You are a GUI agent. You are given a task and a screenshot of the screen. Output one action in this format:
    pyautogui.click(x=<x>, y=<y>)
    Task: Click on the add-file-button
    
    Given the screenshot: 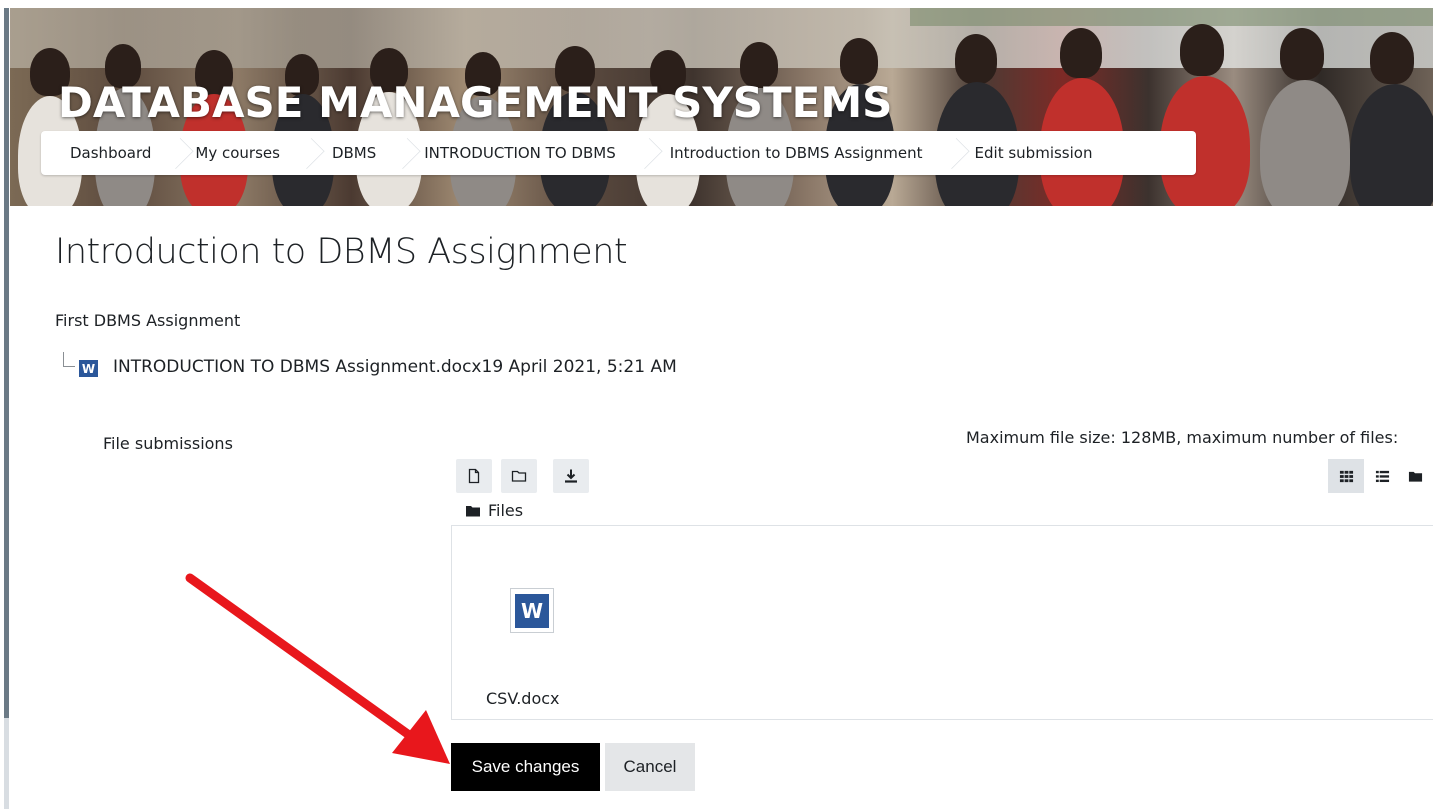 What is the action you would take?
    pyautogui.click(x=474, y=476)
    